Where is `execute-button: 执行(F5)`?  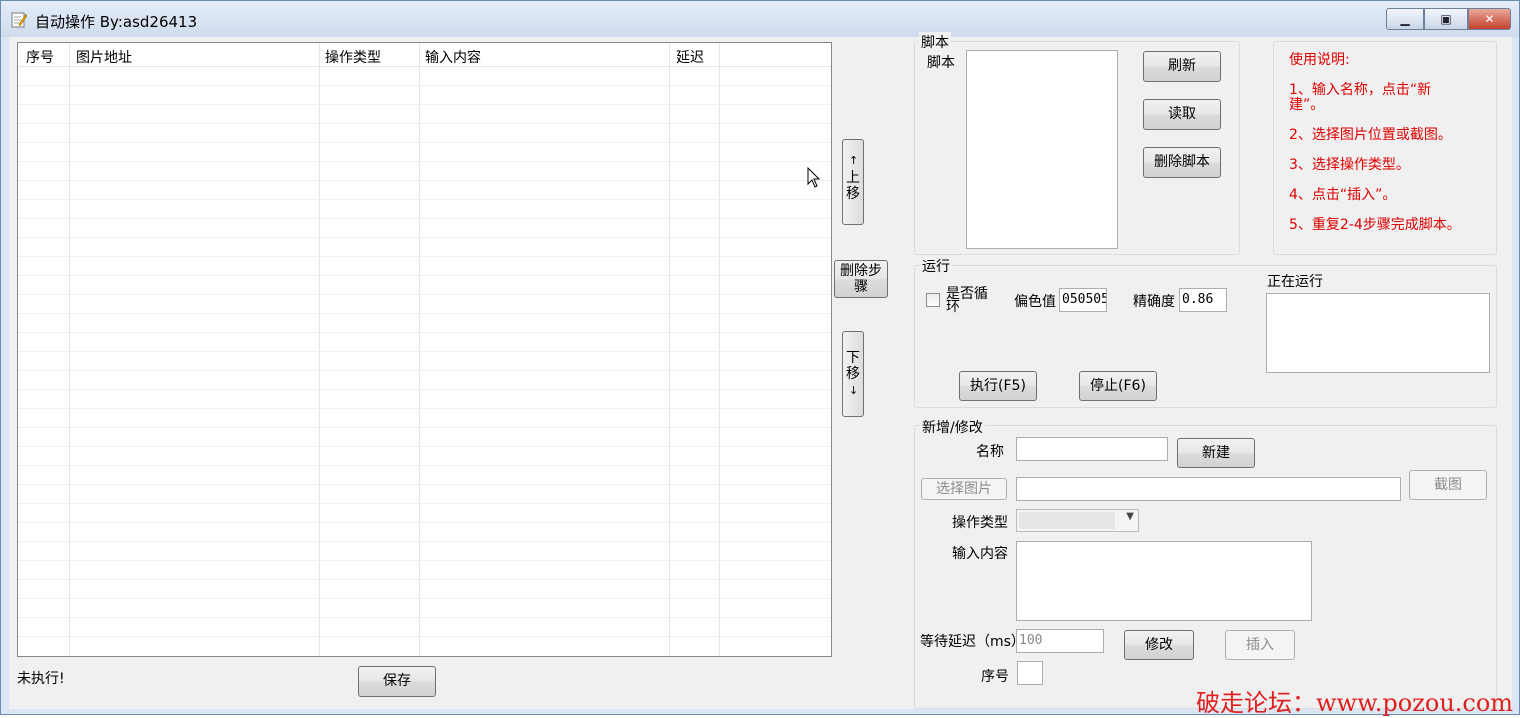
execute-button: 执行(F5) is located at coordinates (998, 386).